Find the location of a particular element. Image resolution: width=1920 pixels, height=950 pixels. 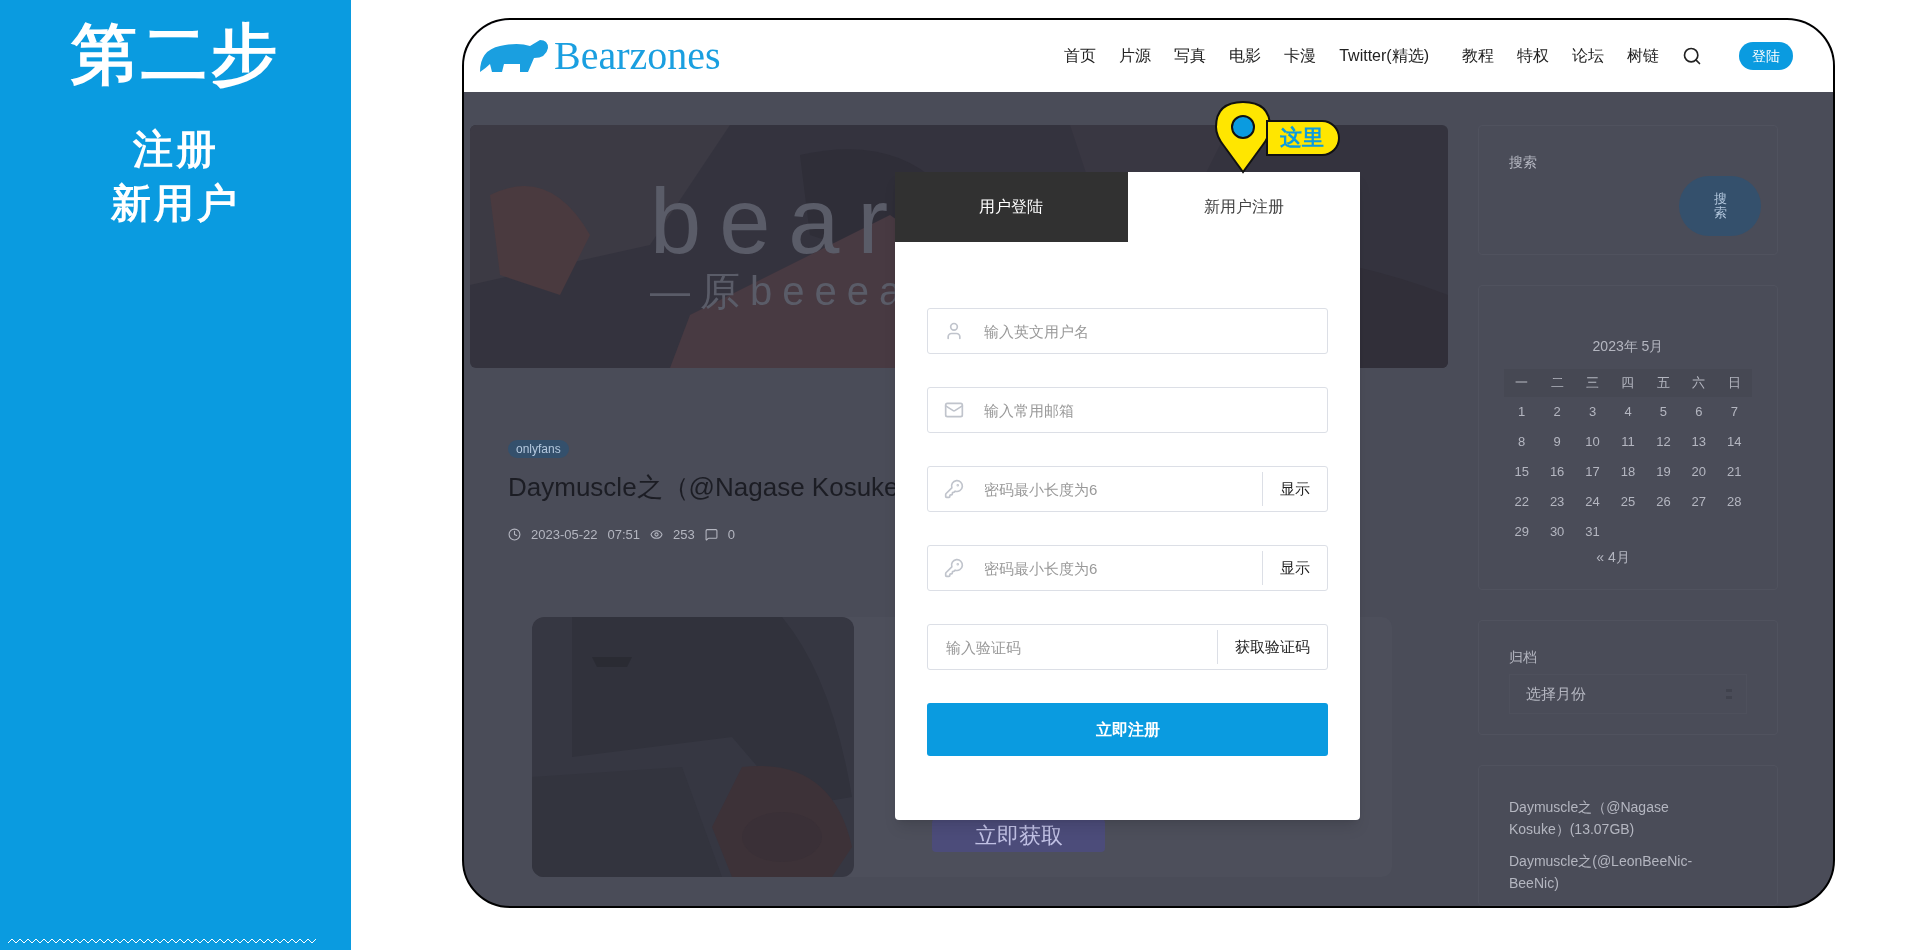

widget-title: 搜索 is located at coordinates (1523, 162).